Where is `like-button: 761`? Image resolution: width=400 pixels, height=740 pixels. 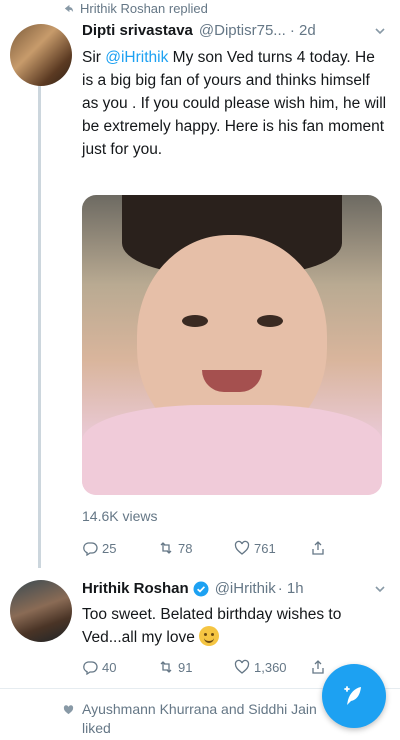 like-button: 761 is located at coordinates (272, 548).